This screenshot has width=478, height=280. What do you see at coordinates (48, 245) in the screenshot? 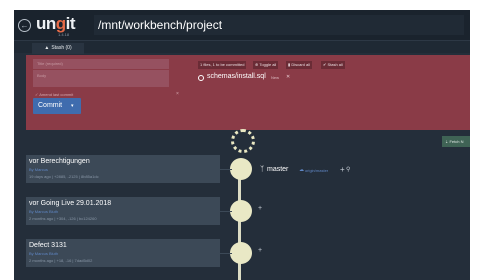
I see `commit-title: Defect 3131` at bounding box center [48, 245].